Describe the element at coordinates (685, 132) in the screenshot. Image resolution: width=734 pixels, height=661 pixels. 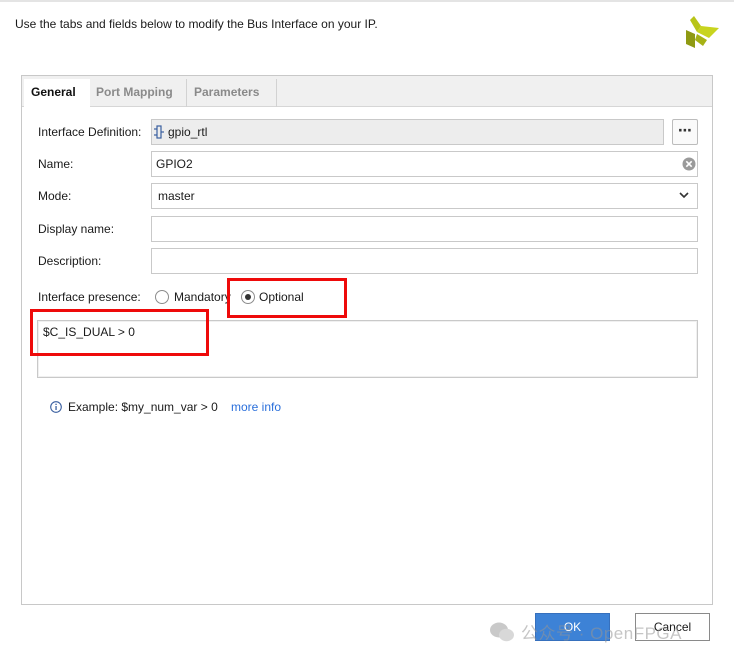
I see `browse-interface-button: ⋯` at that location.